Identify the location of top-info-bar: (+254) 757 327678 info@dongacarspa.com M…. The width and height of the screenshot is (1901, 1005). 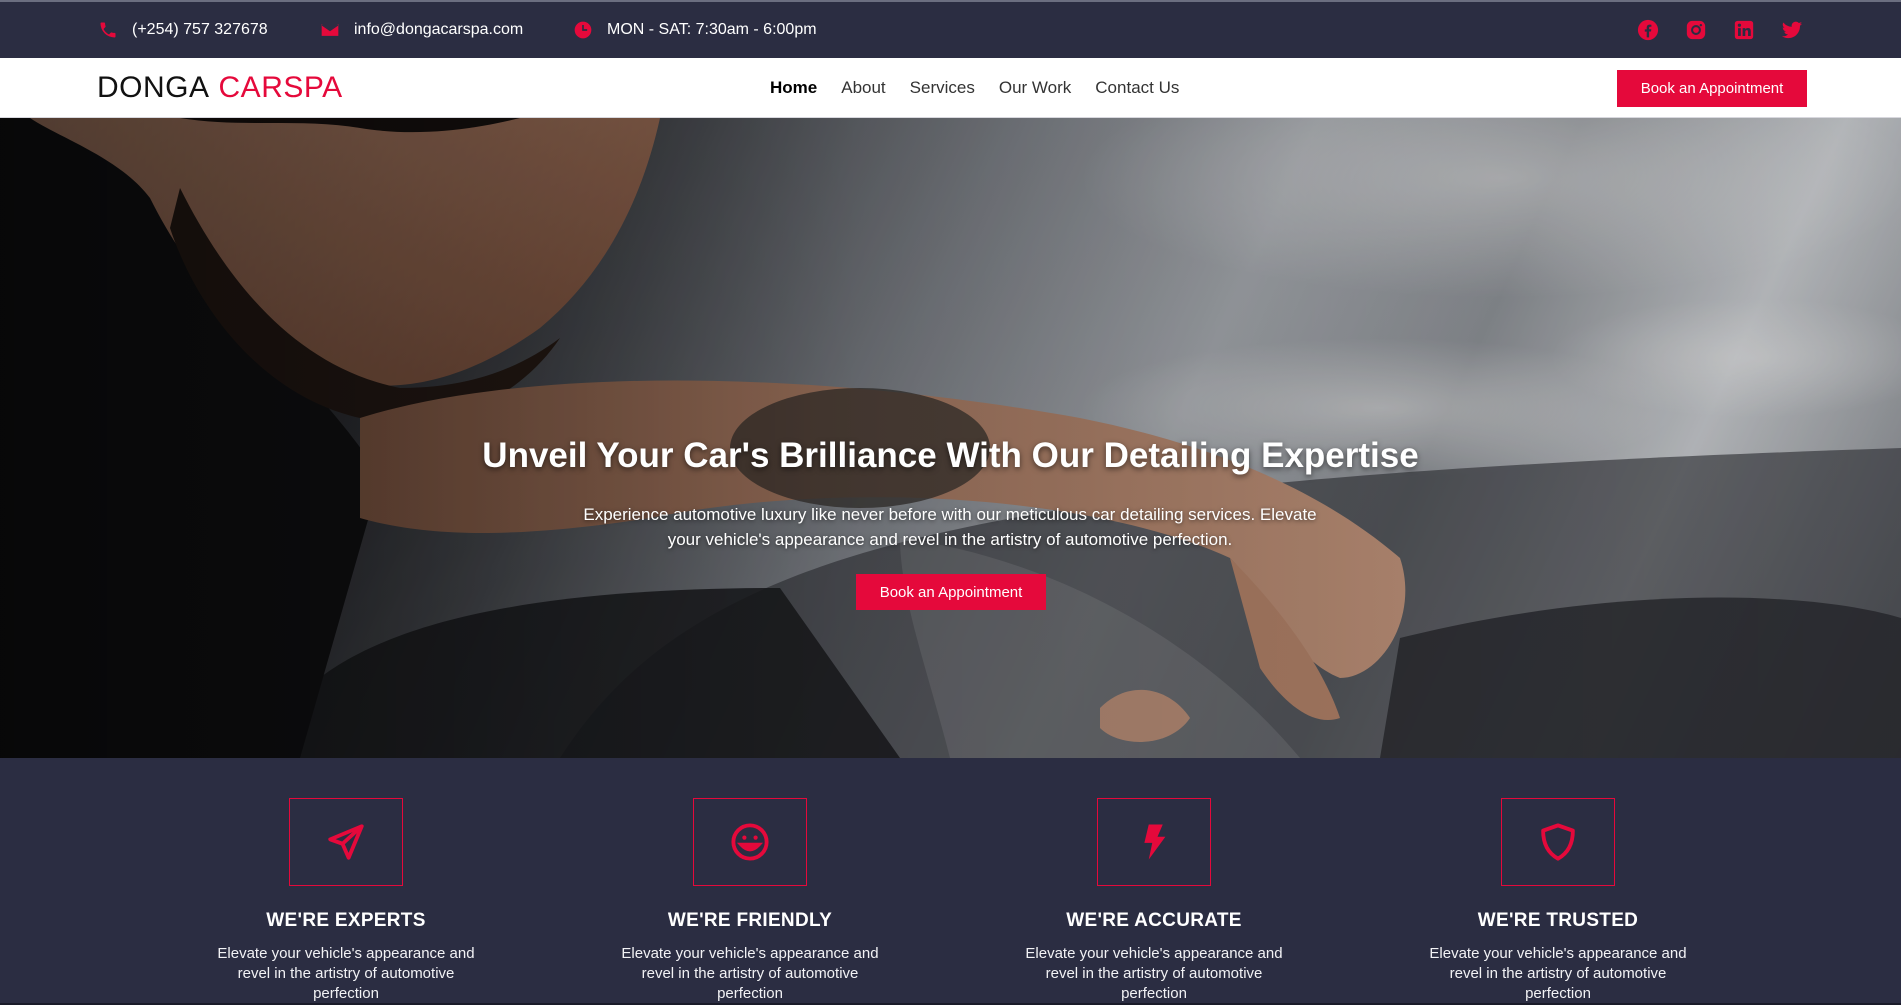
(950, 29).